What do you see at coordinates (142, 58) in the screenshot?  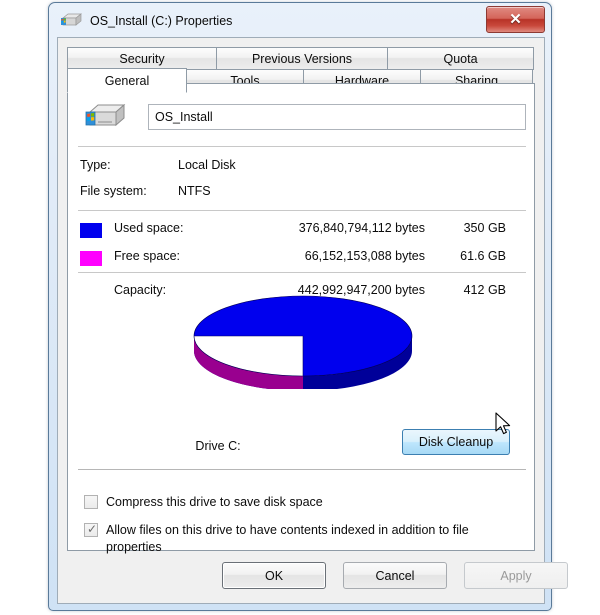 I see `tab-security: Security` at bounding box center [142, 58].